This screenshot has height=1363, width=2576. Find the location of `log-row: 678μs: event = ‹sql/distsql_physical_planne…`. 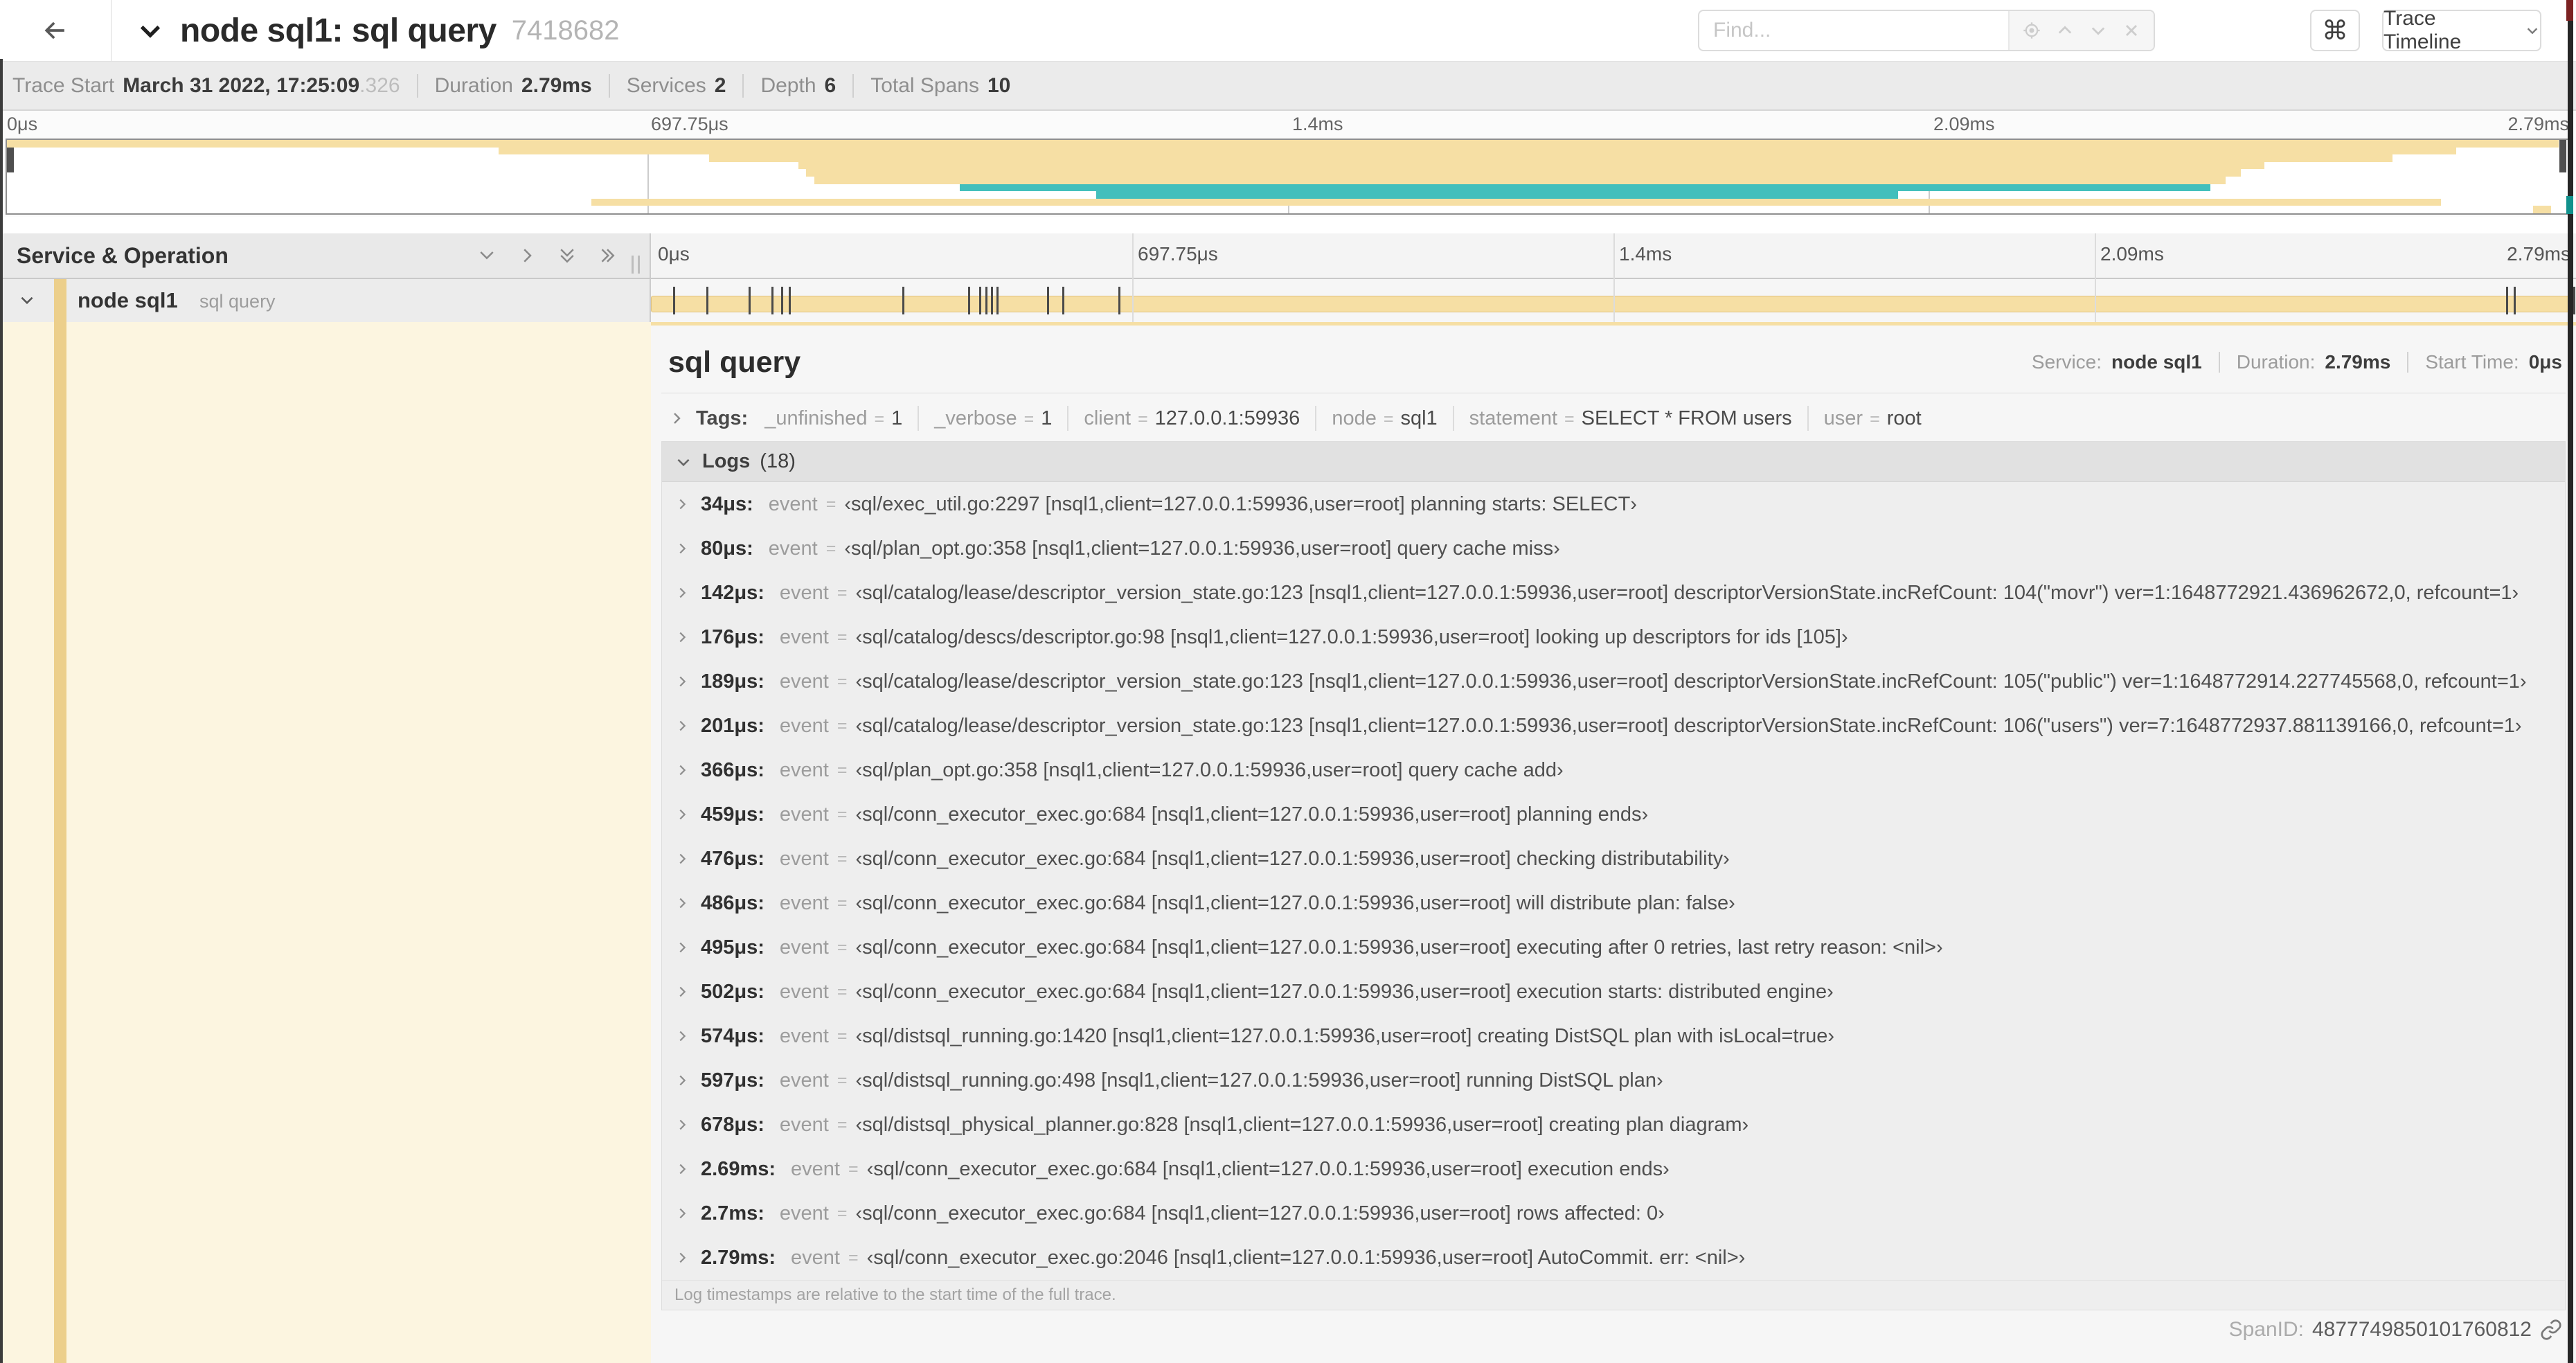

log-row: 678μs: event = ‹sql/distsql_physical_planne… is located at coordinates (1613, 1125).